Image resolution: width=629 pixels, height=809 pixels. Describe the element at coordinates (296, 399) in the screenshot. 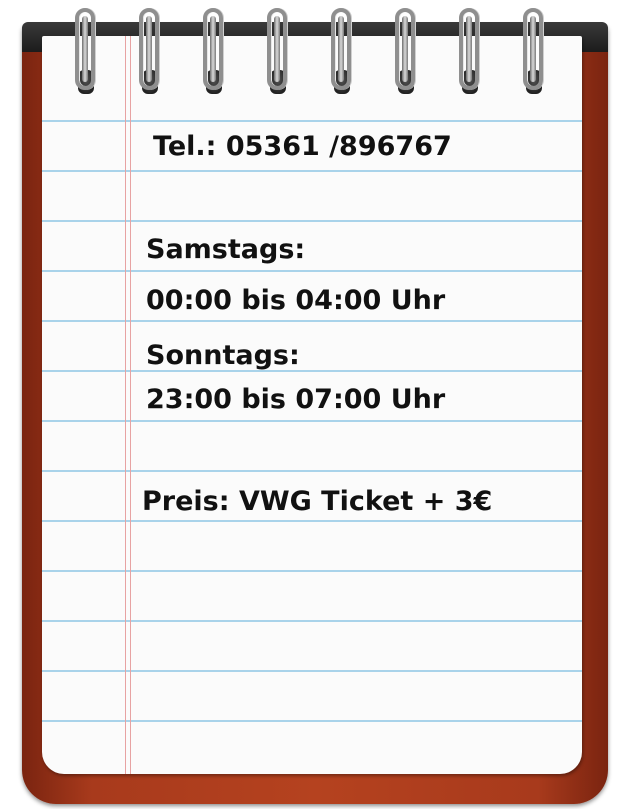

I see `sunday-hours: 23:00 bis 07:00 Uhr` at that location.